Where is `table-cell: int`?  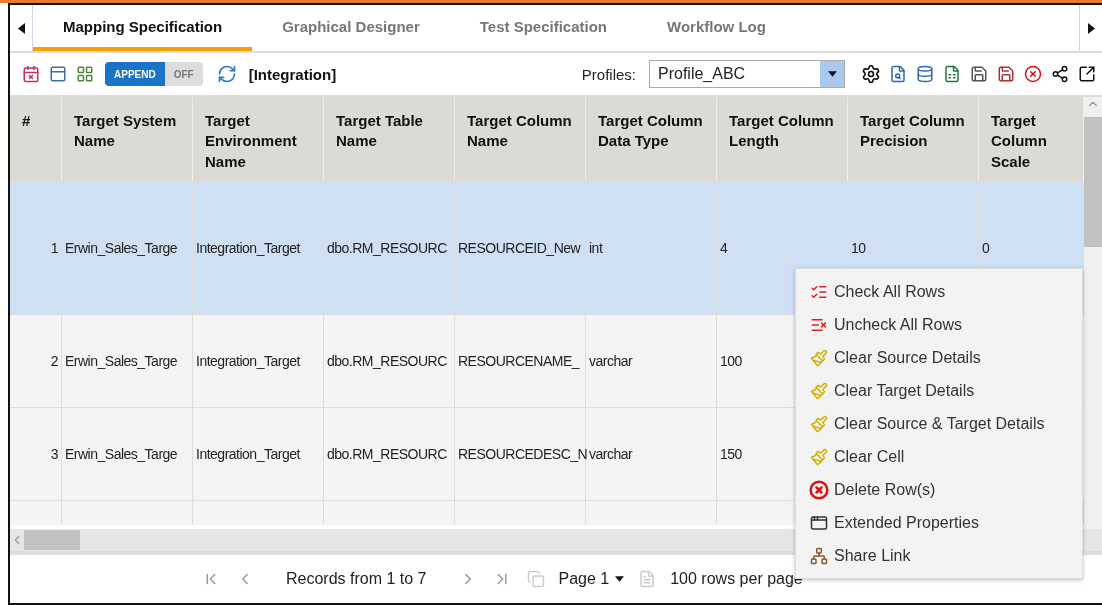
table-cell: int is located at coordinates (651, 247).